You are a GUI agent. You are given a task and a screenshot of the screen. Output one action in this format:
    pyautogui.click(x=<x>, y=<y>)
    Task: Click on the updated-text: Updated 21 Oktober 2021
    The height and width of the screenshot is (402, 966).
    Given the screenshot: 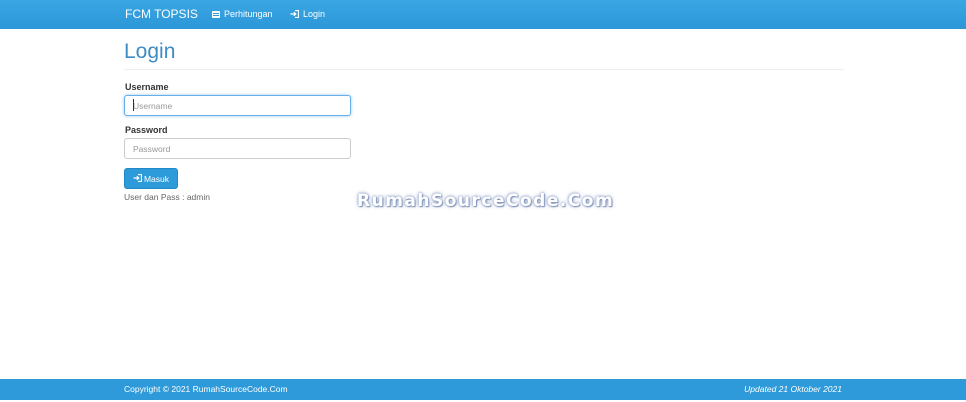 What is the action you would take?
    pyautogui.click(x=793, y=389)
    